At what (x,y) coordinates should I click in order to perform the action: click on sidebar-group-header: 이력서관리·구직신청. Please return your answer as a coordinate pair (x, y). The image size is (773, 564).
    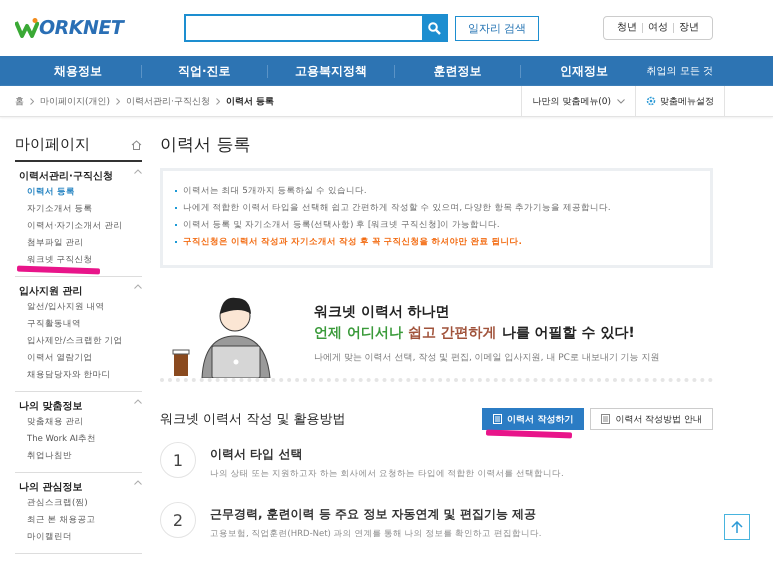
    Looking at the image, I should click on (78, 178).